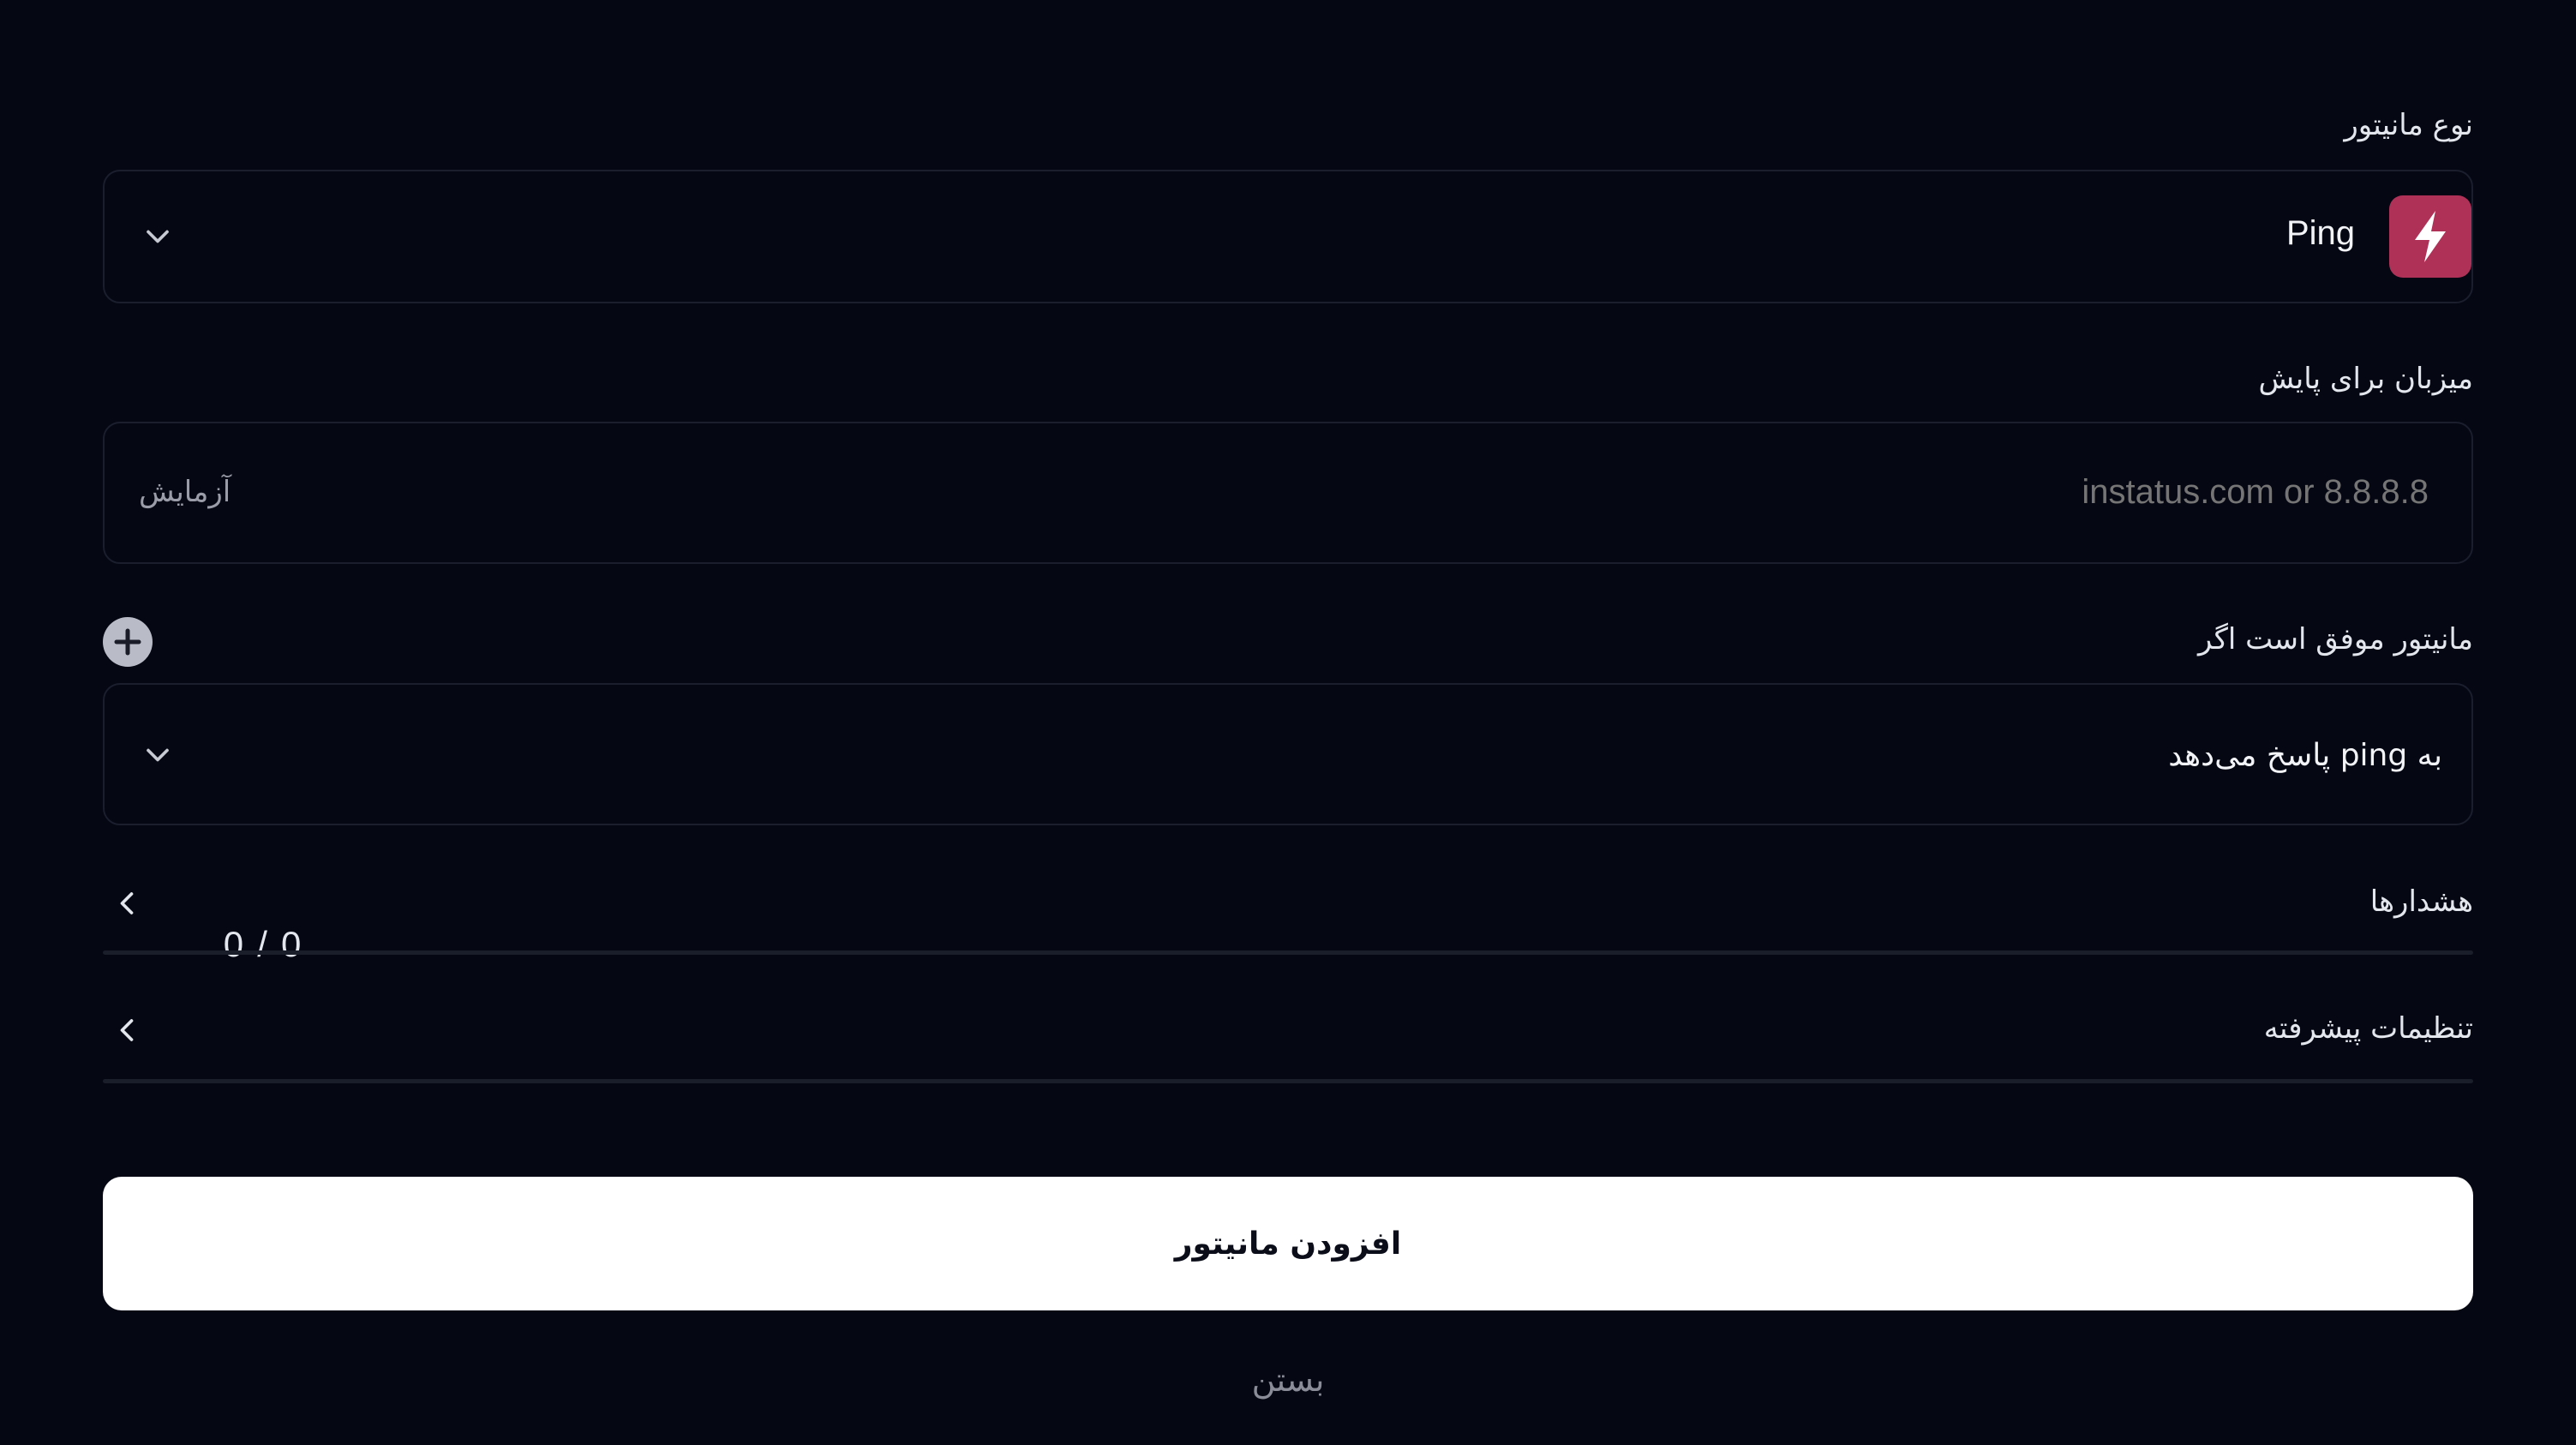 This screenshot has width=2576, height=1445. I want to click on host-input-box: آزمایش, so click(1288, 493).